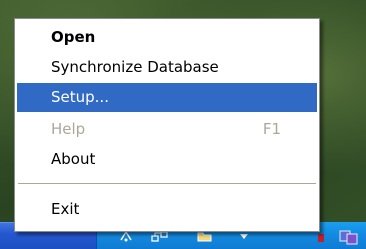 Image resolution: width=366 pixels, height=249 pixels. I want to click on menu-item-label: About, so click(73, 159).